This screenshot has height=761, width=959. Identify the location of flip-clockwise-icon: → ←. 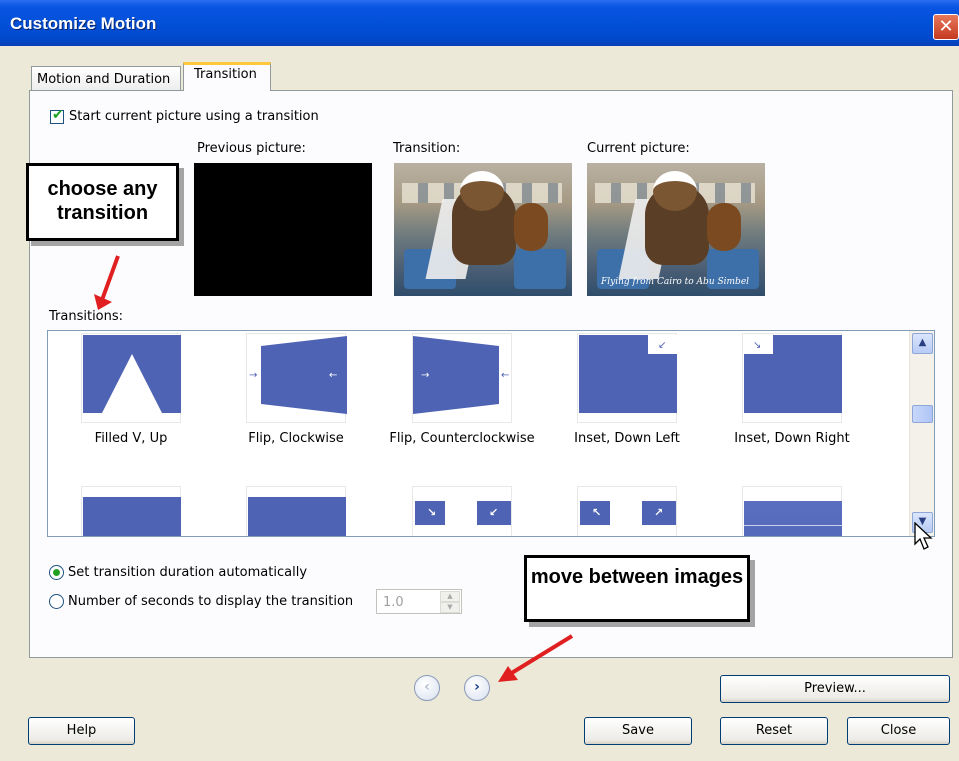
(298, 375).